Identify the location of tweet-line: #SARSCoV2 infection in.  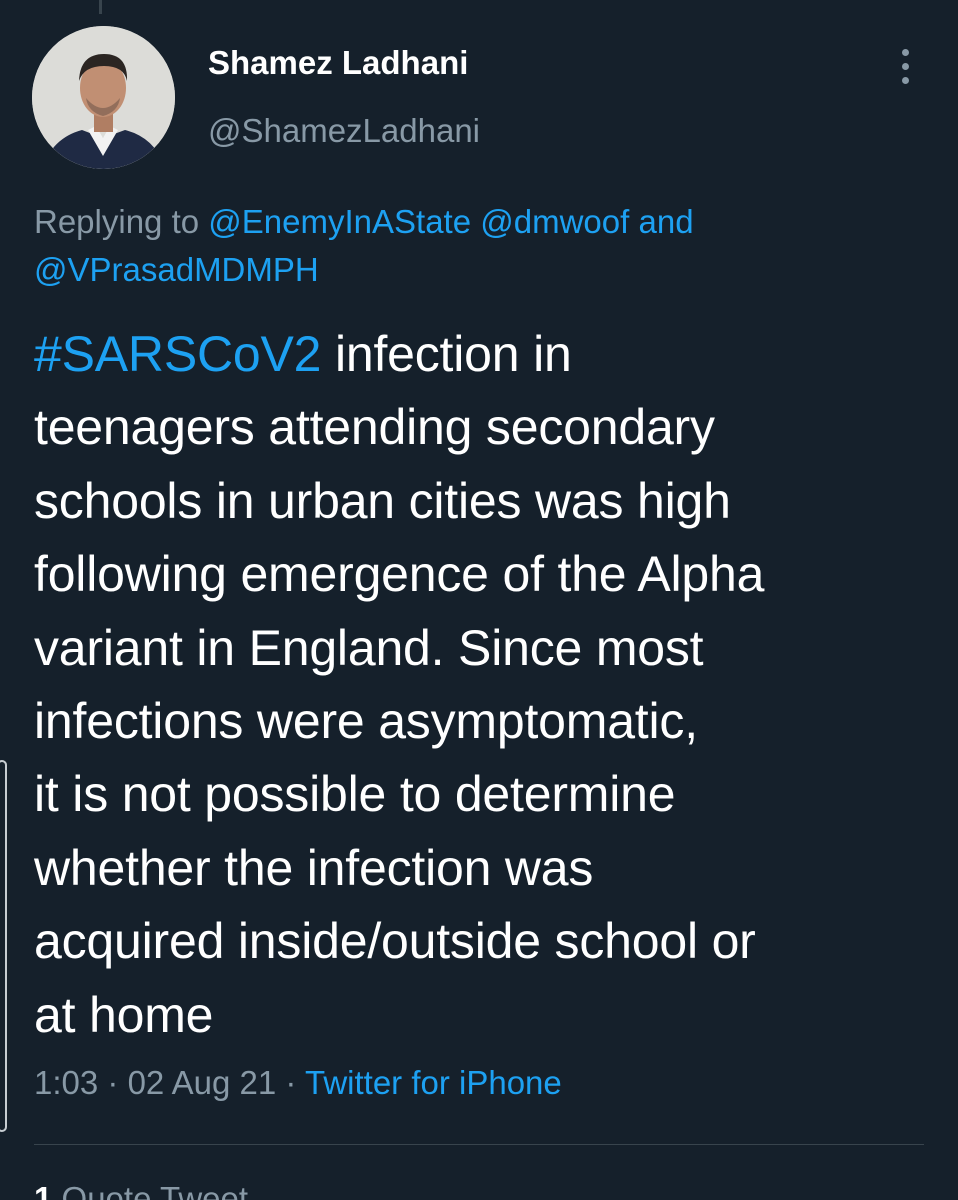
(484, 354).